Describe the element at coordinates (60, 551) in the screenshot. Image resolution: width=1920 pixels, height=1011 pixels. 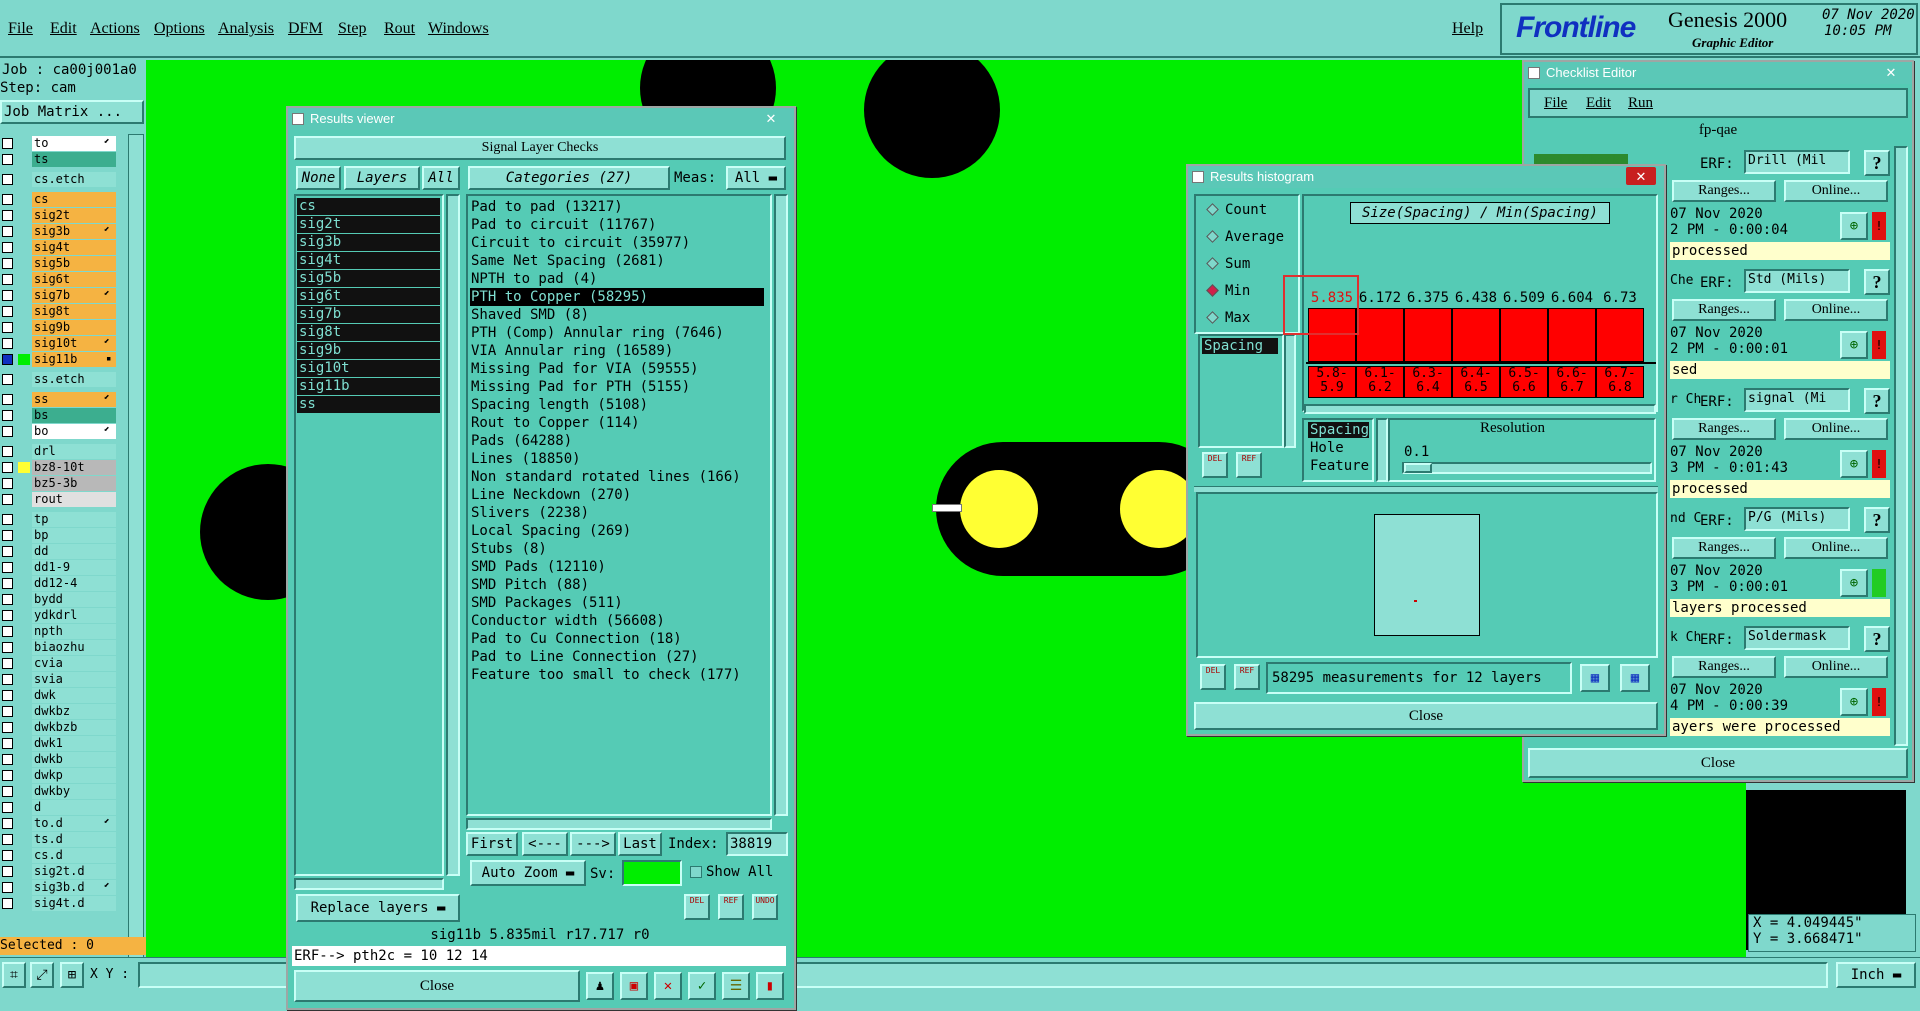
I see `layer-row-dd: dd` at that location.